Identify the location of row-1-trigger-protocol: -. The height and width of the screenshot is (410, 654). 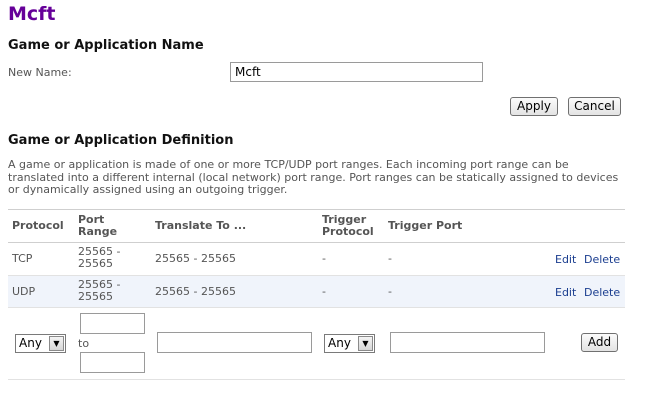
(324, 258).